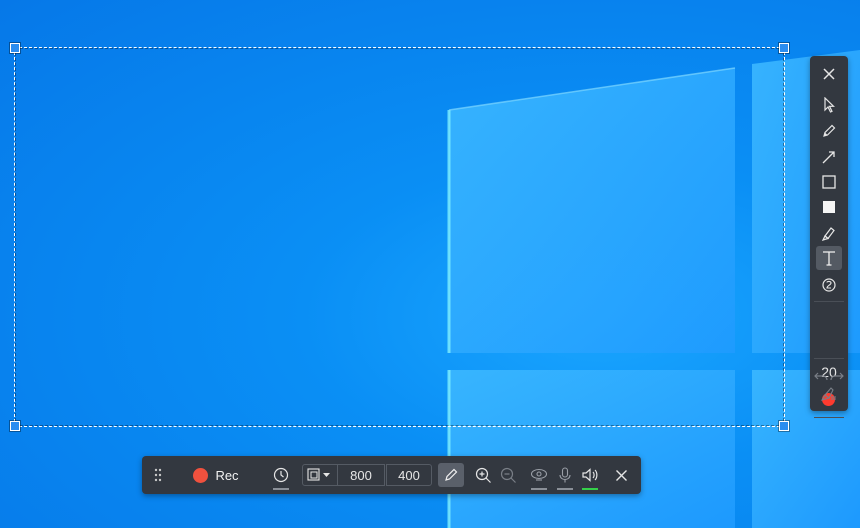  I want to click on zoom-out-icon, so click(508, 475).